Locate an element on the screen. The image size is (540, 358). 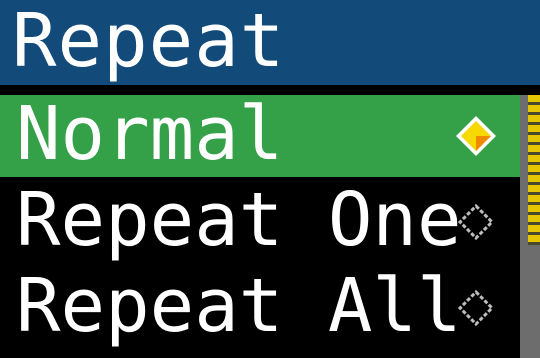
scrollbar is located at coordinates (530, 226).